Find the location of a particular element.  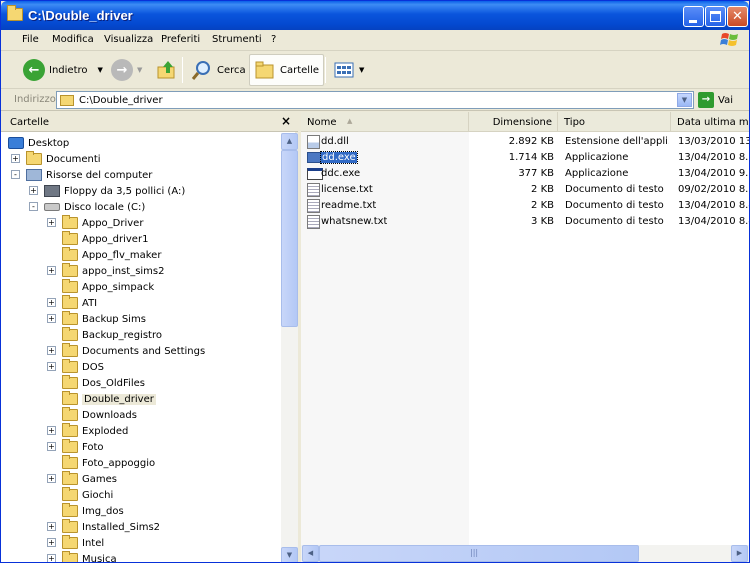

tree-item: + Backup Sims is located at coordinates (96, 319).